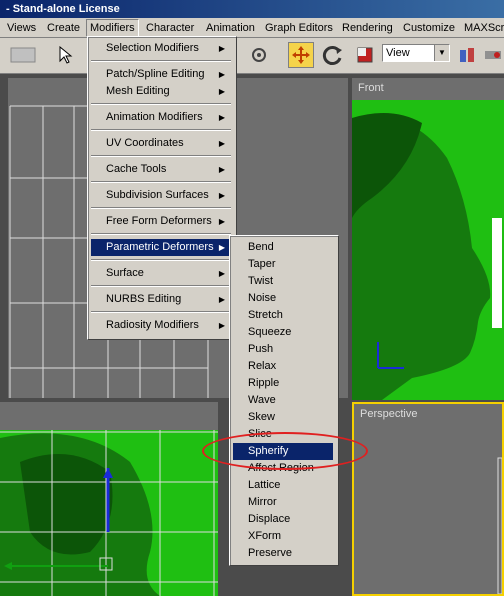  What do you see at coordinates (492, 55) in the screenshot?
I see `select-manipulate-icon` at bounding box center [492, 55].